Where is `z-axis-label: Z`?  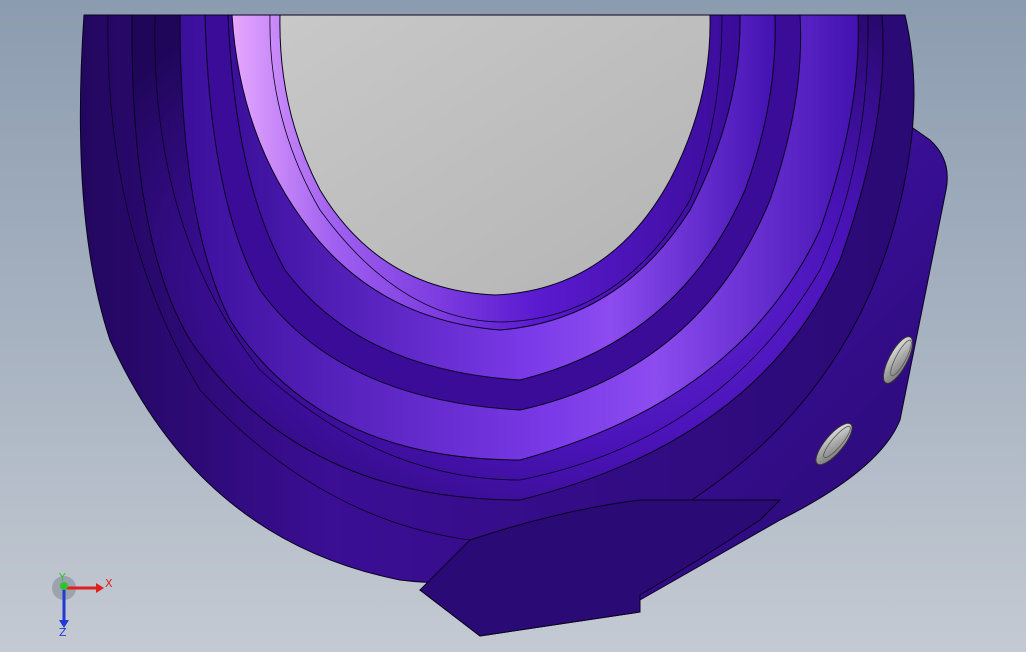 z-axis-label: Z is located at coordinates (63, 631).